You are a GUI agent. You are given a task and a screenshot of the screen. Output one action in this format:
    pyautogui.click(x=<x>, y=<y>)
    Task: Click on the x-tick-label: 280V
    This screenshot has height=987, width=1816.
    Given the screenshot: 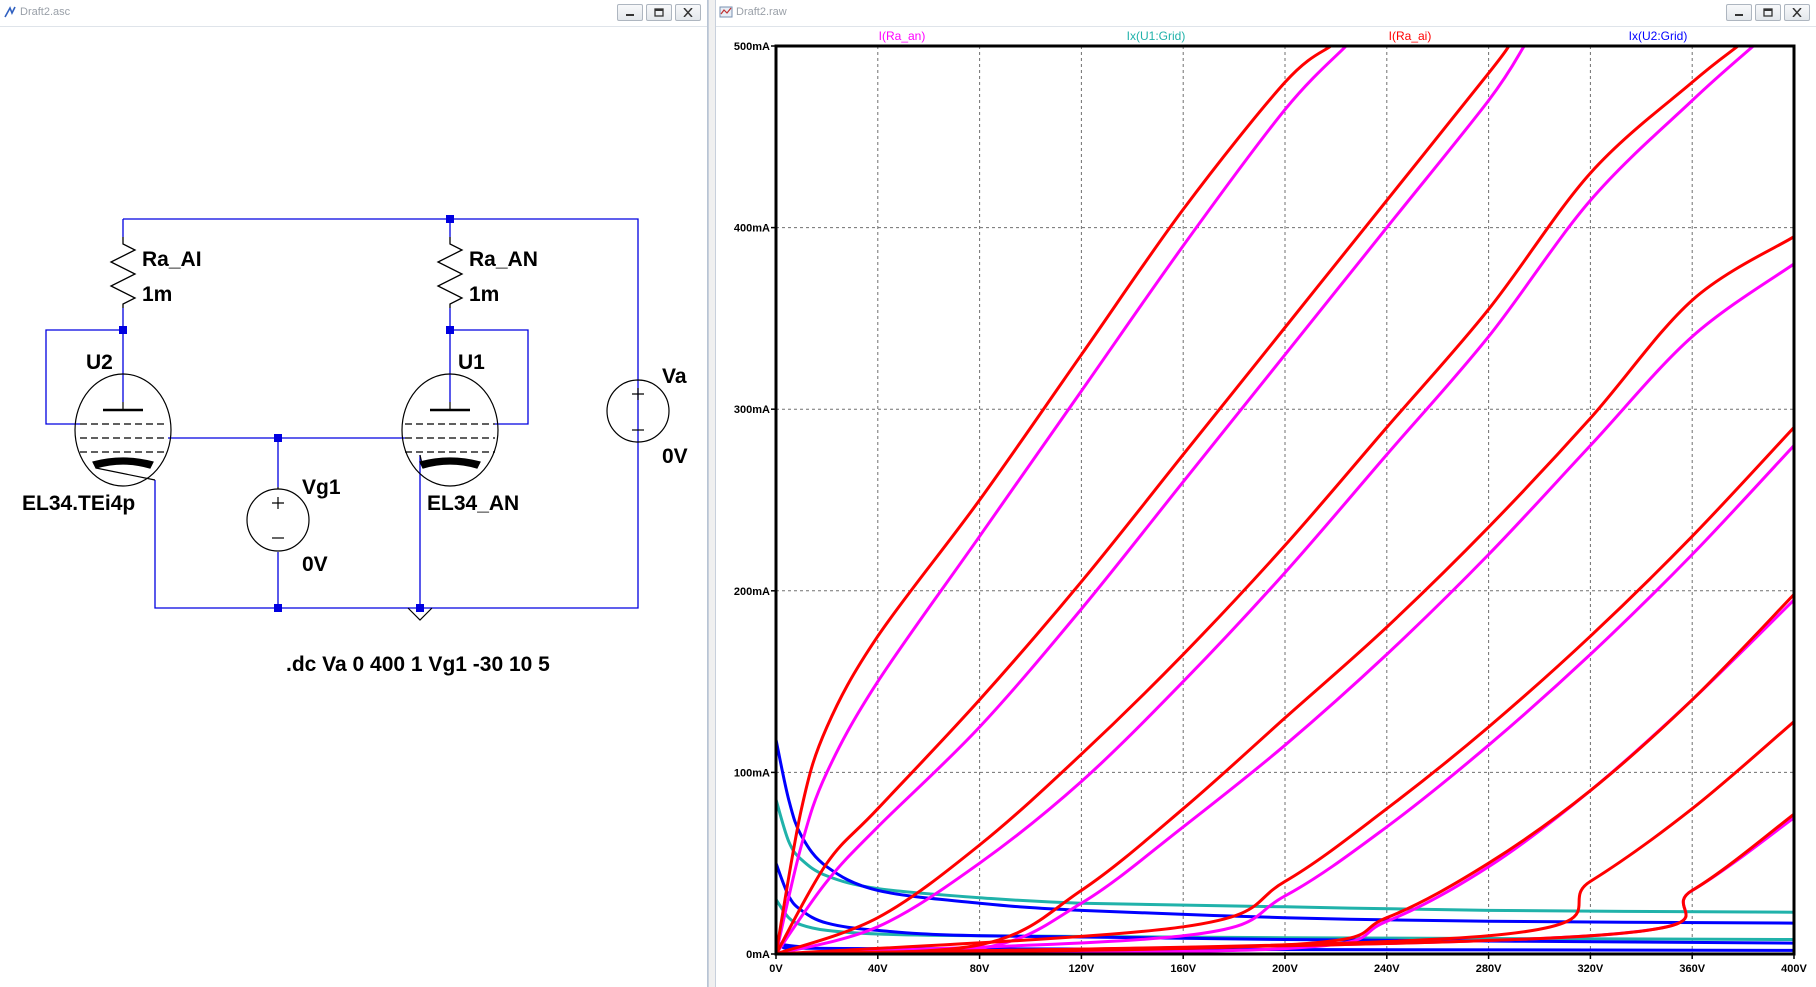 What is the action you would take?
    pyautogui.click(x=1489, y=969)
    